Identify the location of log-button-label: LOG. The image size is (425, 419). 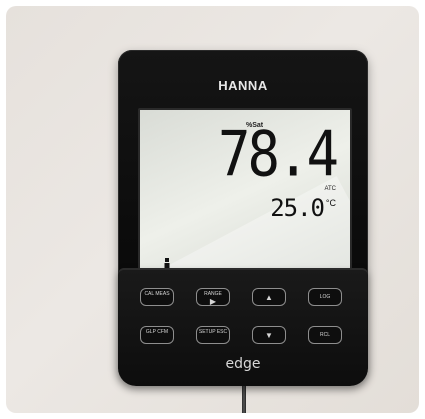
(325, 297).